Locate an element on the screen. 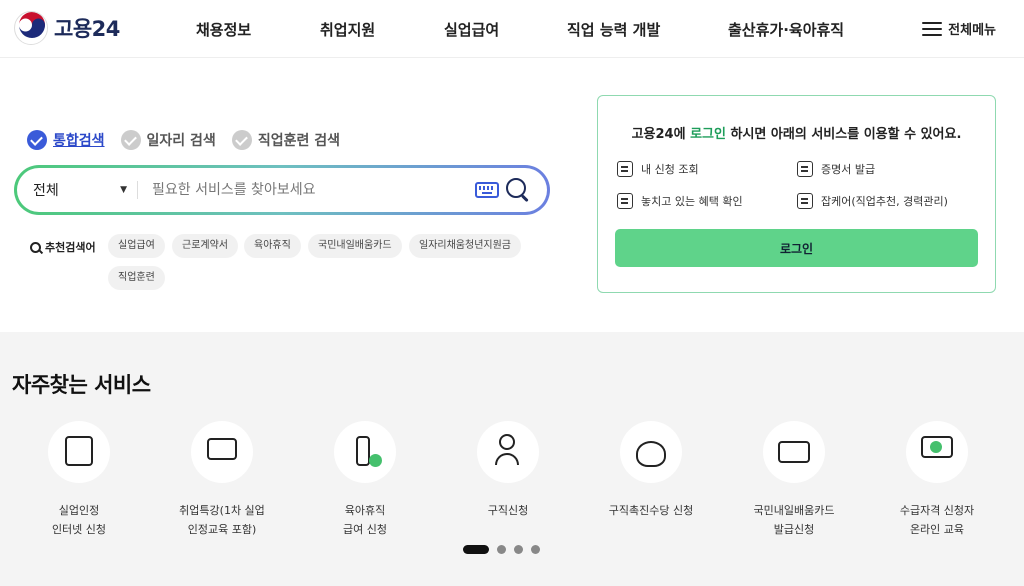 The width and height of the screenshot is (1024, 586). service-card-label-line: 급여 신청 is located at coordinates (365, 529).